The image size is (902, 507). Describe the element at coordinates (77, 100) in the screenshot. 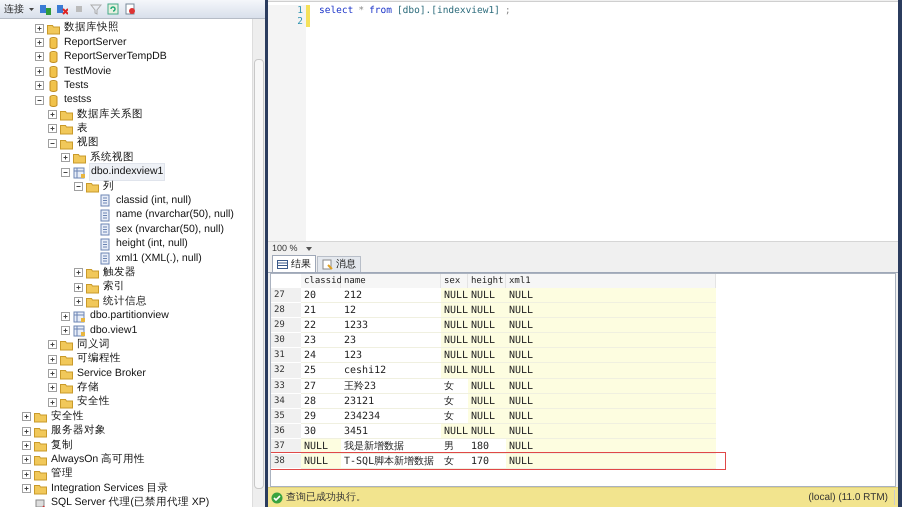

I see `tree-item: testss` at that location.